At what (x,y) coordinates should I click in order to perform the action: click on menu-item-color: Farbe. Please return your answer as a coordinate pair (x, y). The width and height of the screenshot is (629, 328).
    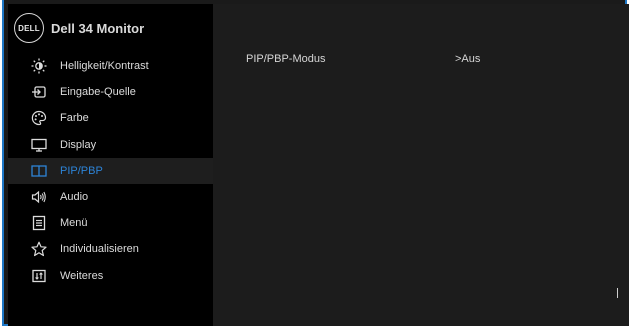
    Looking at the image, I should click on (110, 118).